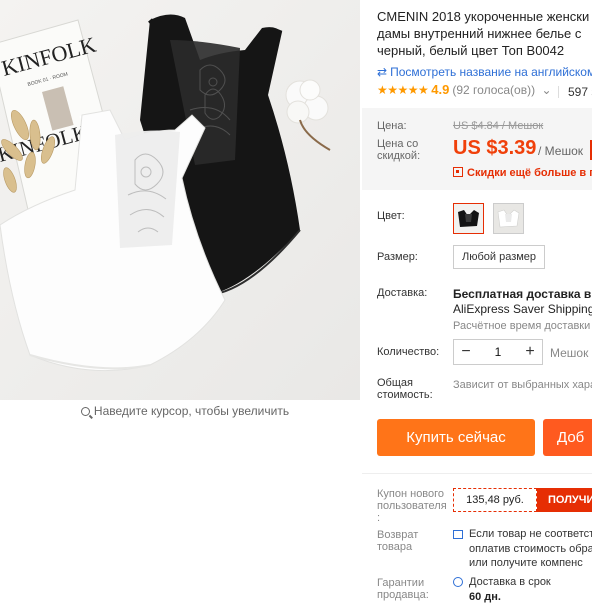 Image resolution: width=592 pixels, height=604 pixels. What do you see at coordinates (402, 293) in the screenshot?
I see `shipping-label: Доставка:` at bounding box center [402, 293].